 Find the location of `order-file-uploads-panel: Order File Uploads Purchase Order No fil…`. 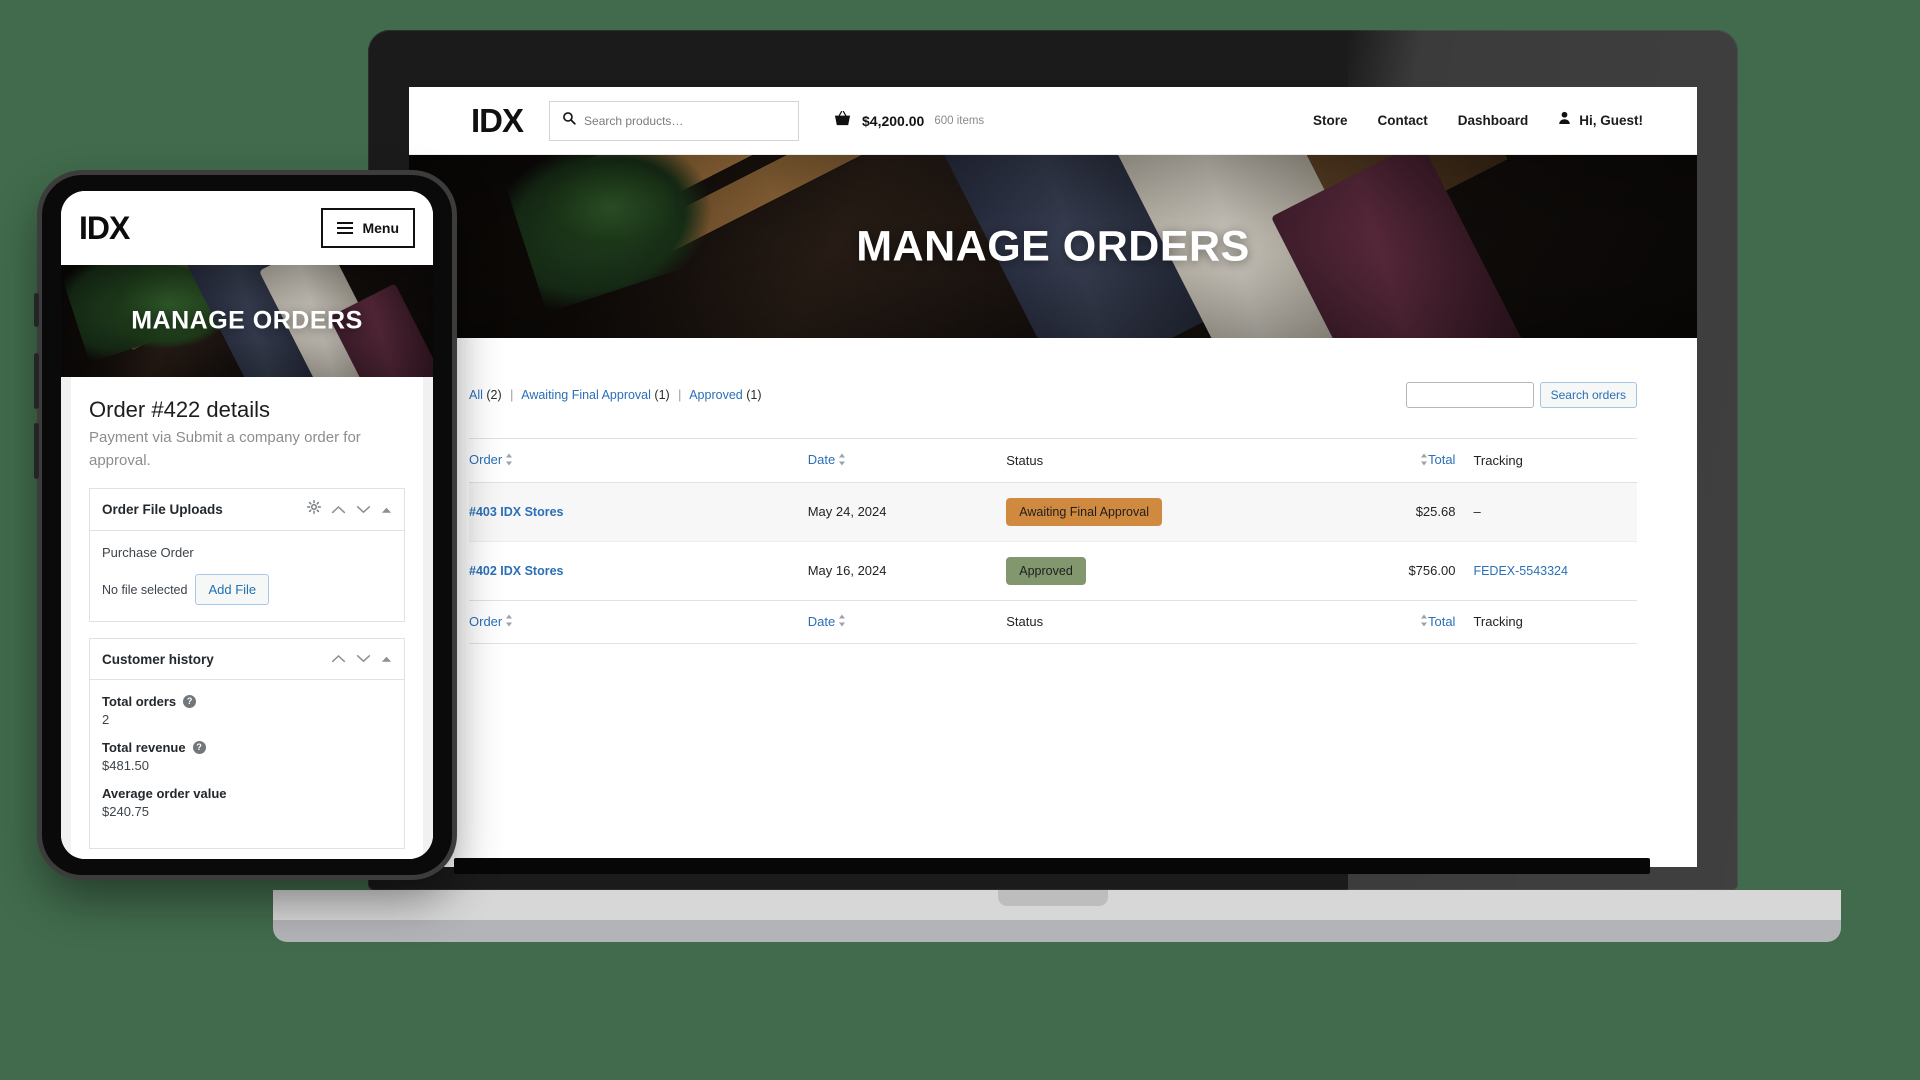

order-file-uploads-panel: Order File Uploads Purchase Order No fil… is located at coordinates (247, 555).